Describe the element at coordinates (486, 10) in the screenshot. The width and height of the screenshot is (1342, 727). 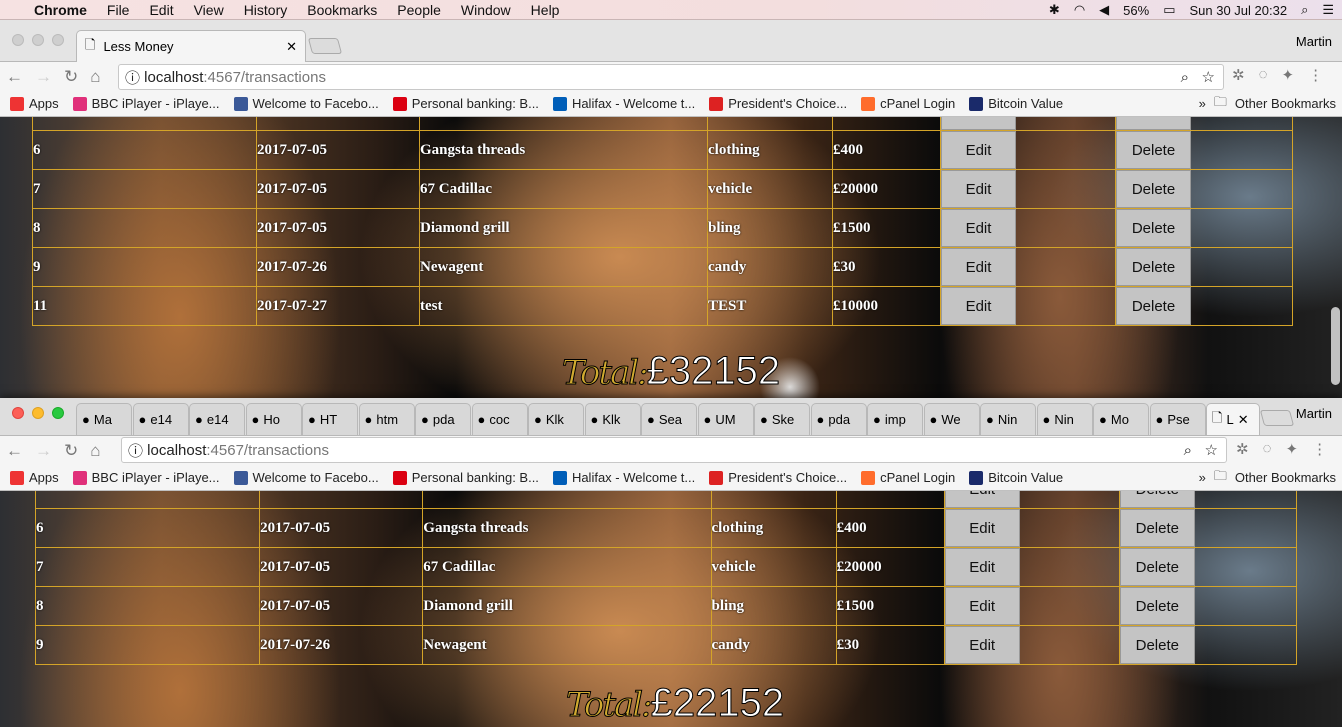
I see `menu-window: Window` at that location.